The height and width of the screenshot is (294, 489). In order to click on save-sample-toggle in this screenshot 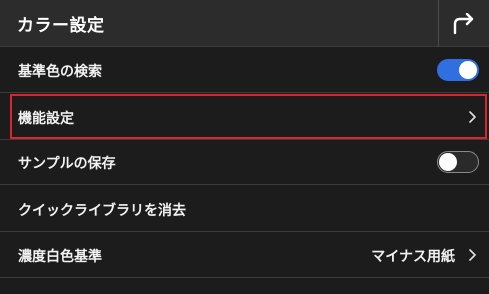, I will do `click(458, 162)`.